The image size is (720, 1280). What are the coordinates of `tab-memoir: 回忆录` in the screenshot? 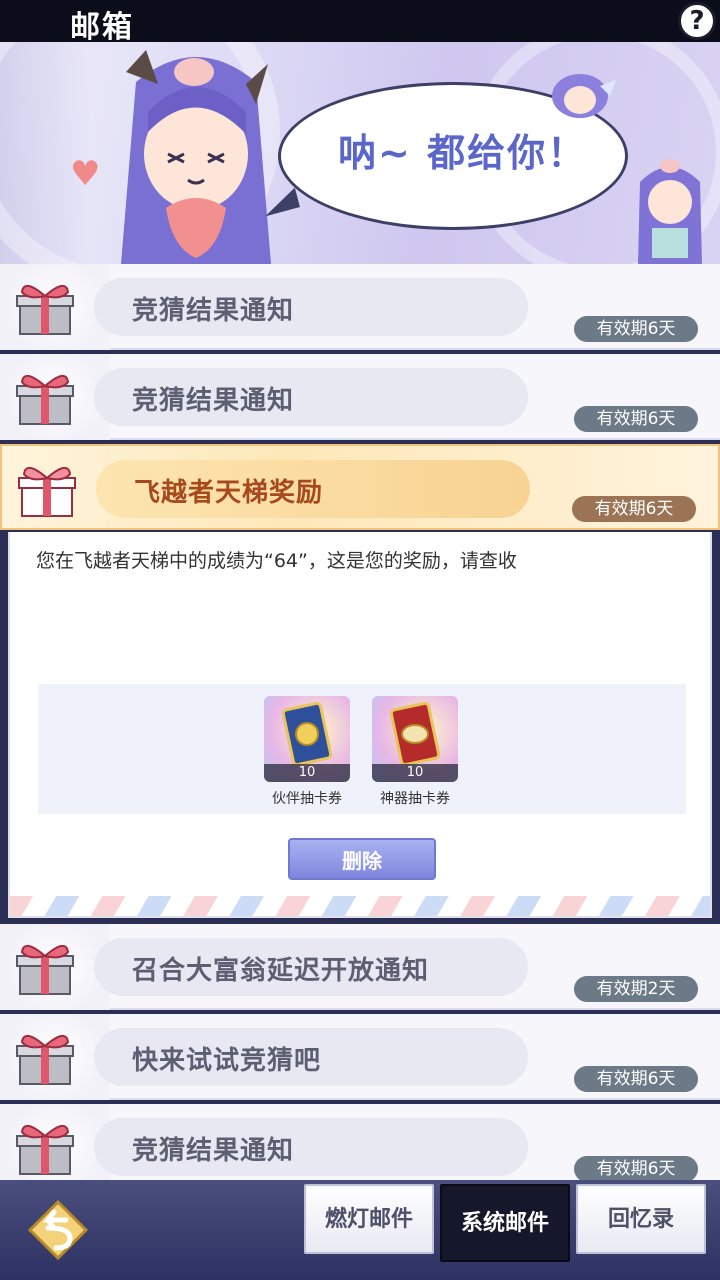 It's located at (641, 1219).